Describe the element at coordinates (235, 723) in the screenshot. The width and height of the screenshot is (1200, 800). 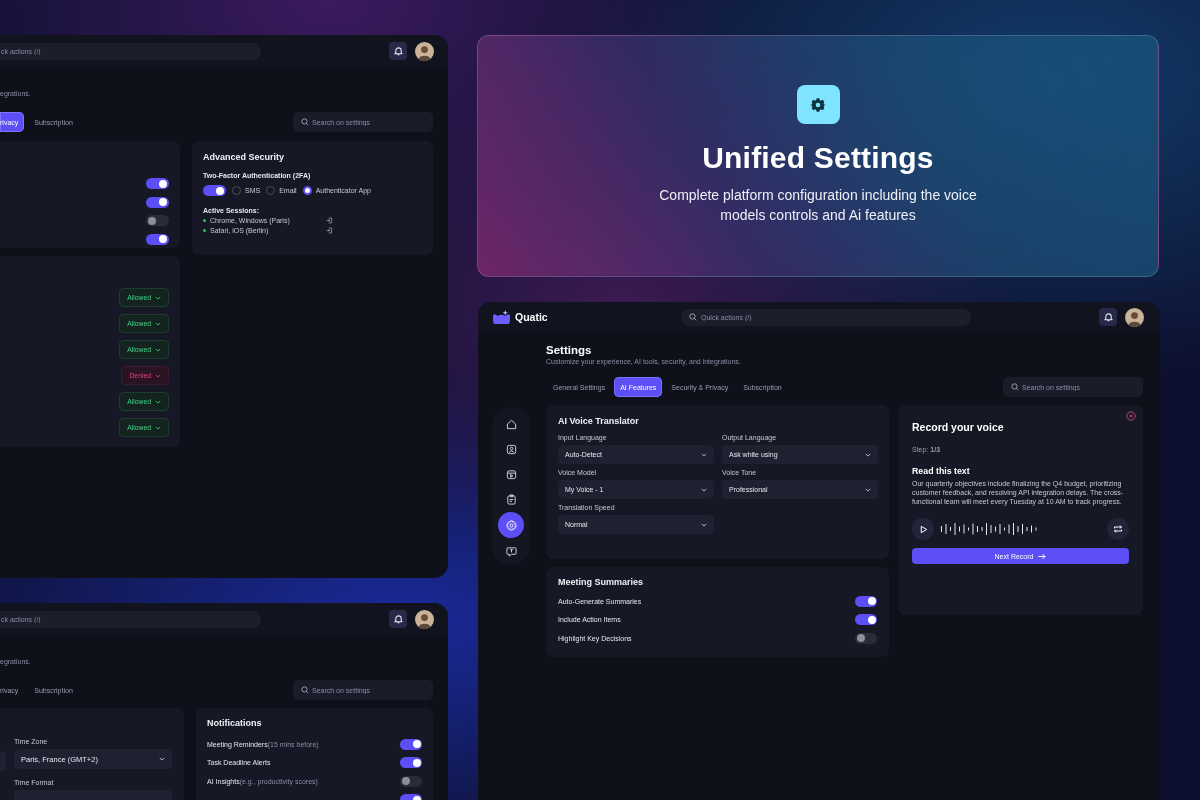
I see `card-title: Notifications` at that location.